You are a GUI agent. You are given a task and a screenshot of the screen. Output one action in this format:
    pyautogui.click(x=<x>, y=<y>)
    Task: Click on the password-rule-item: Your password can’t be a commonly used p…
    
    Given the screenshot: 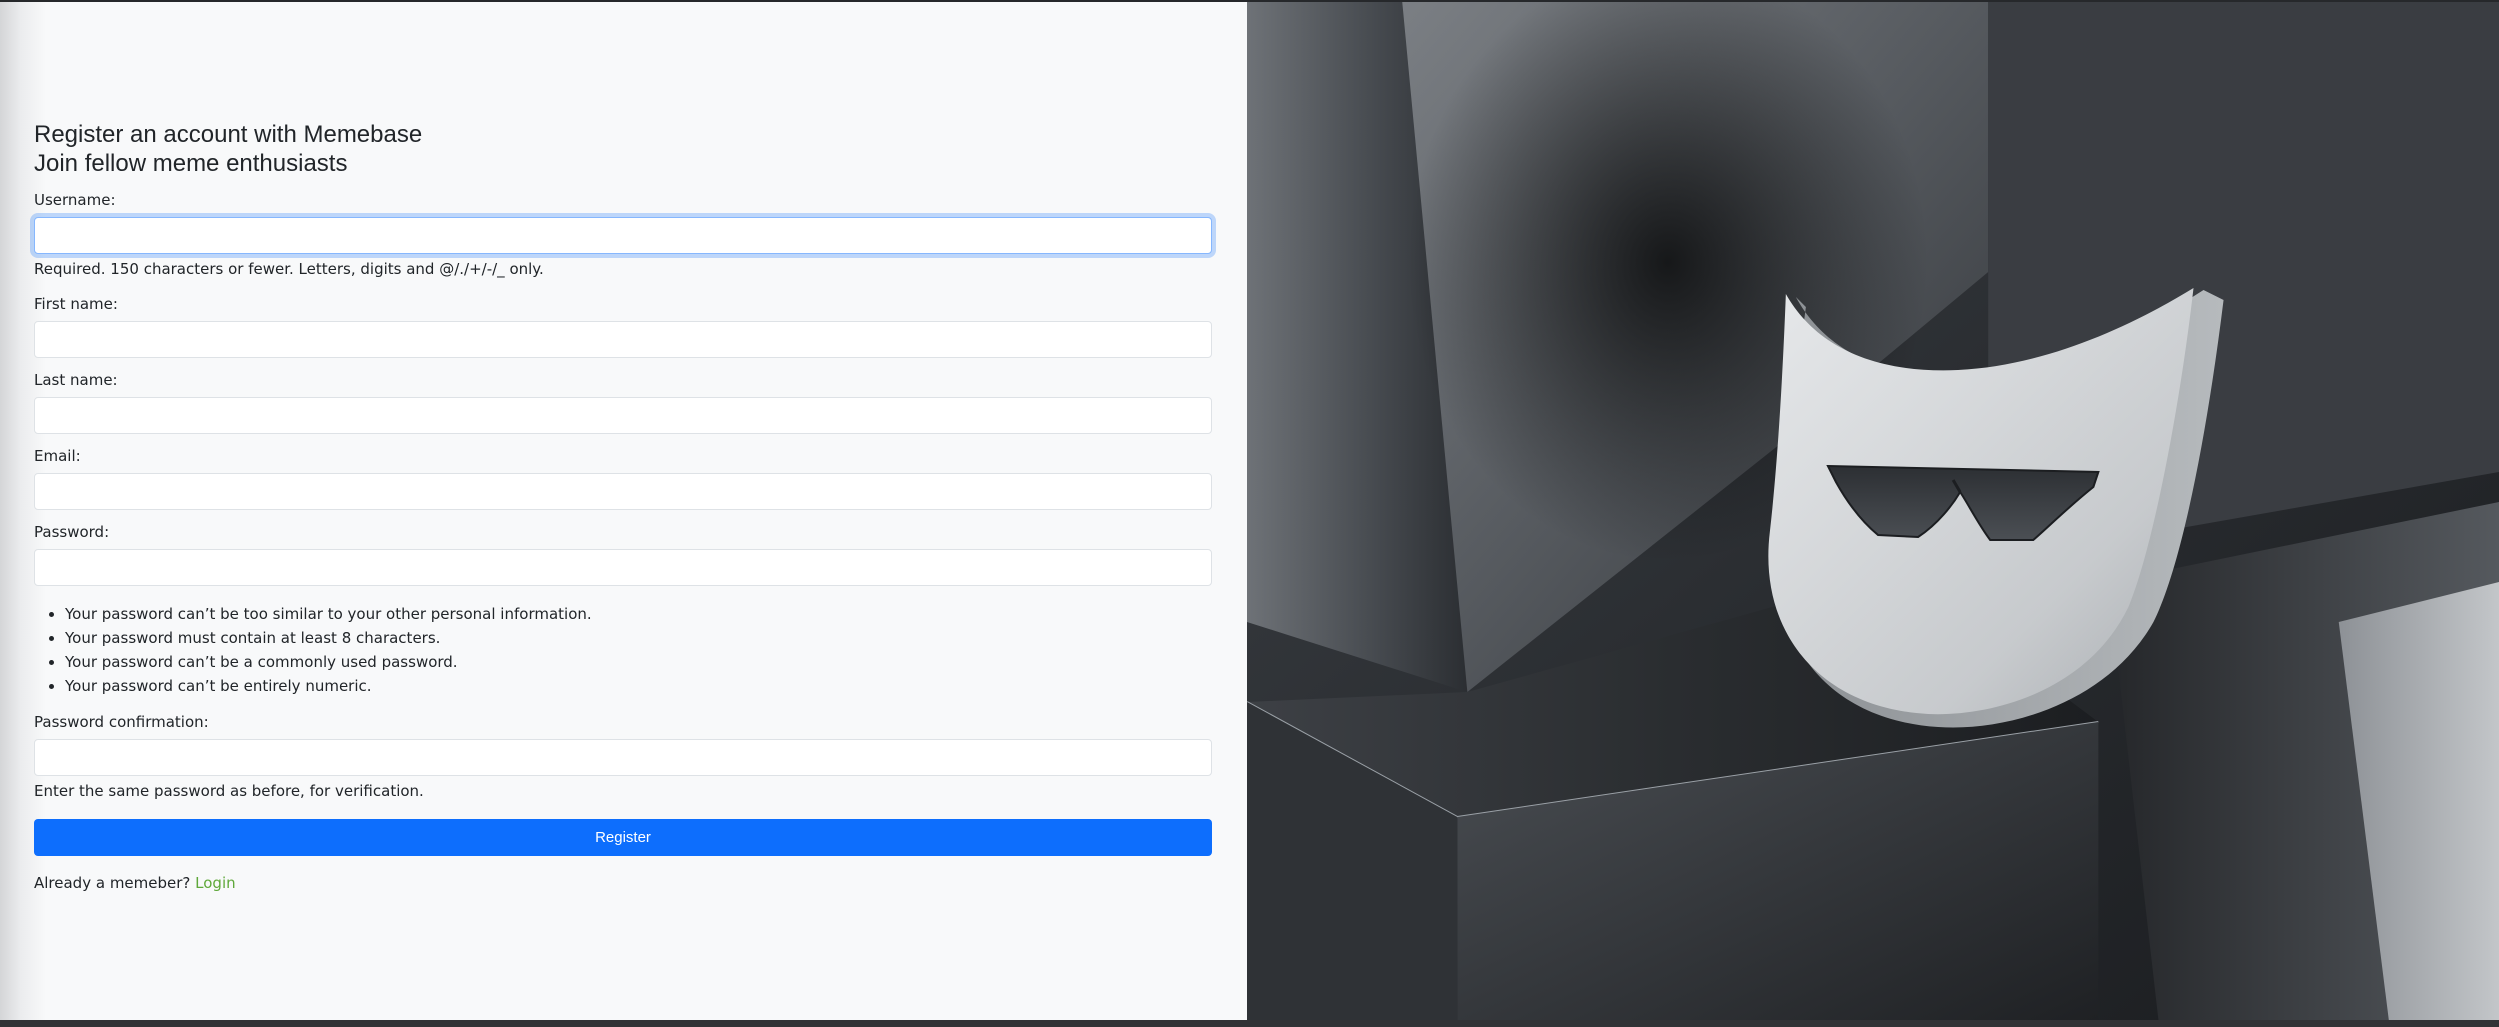 What is the action you would take?
    pyautogui.click(x=638, y=662)
    